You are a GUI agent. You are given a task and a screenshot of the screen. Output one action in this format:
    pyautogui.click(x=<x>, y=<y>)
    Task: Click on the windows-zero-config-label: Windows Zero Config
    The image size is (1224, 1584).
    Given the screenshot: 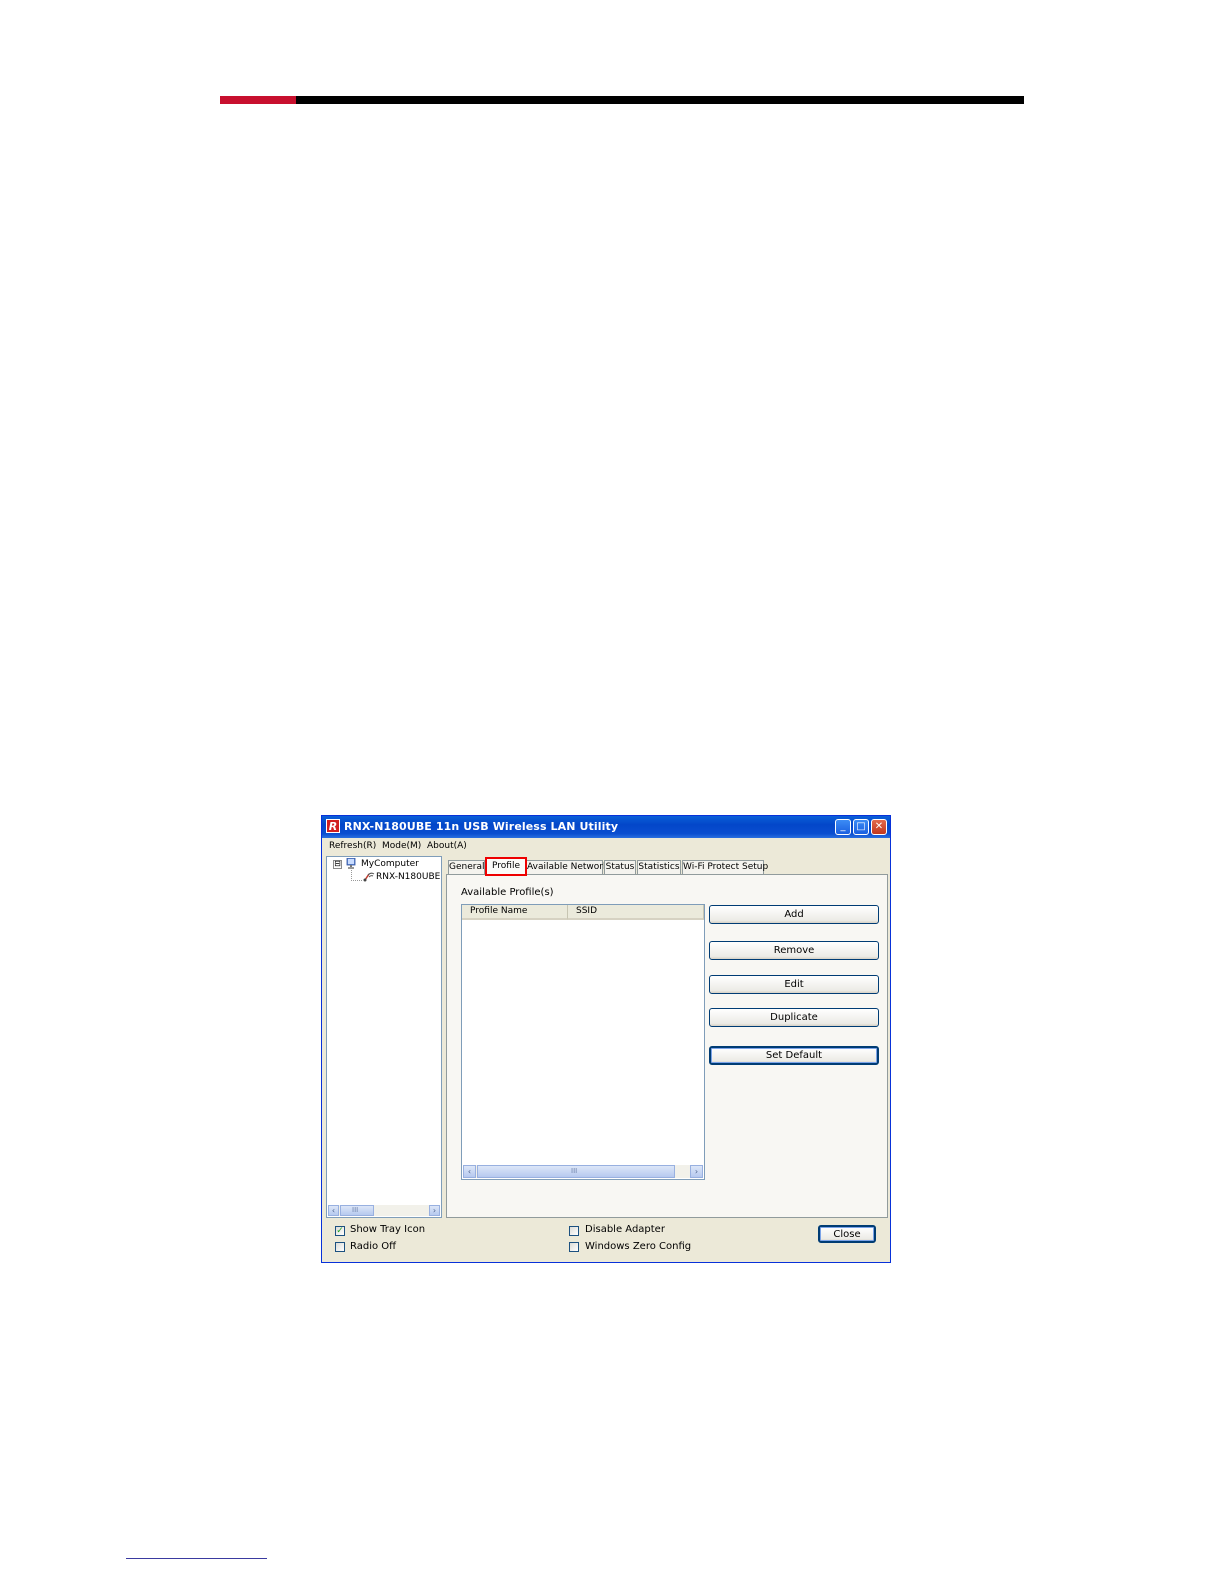 What is the action you would take?
    pyautogui.click(x=638, y=1246)
    